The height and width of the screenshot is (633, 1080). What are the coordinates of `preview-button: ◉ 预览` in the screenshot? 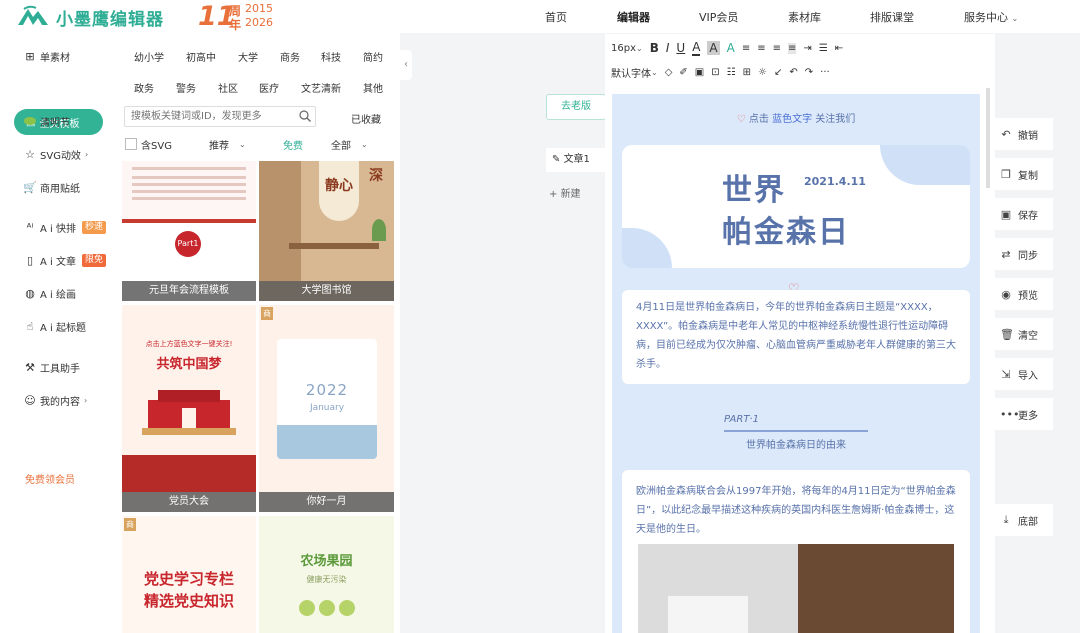 It's located at (1022, 294).